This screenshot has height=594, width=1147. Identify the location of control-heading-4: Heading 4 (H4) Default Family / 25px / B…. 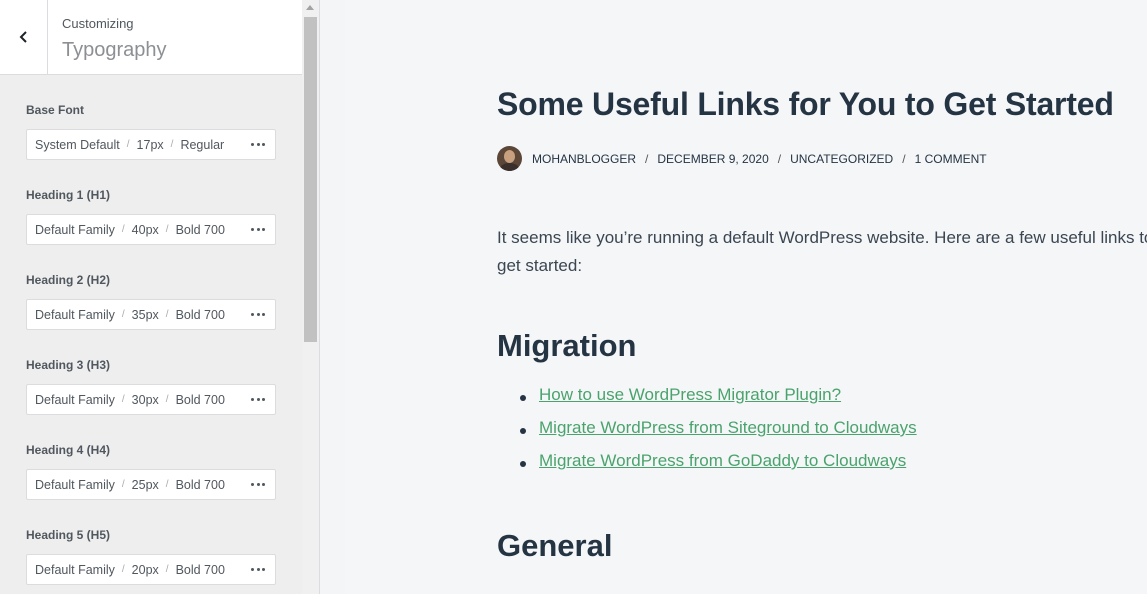
(151, 484).